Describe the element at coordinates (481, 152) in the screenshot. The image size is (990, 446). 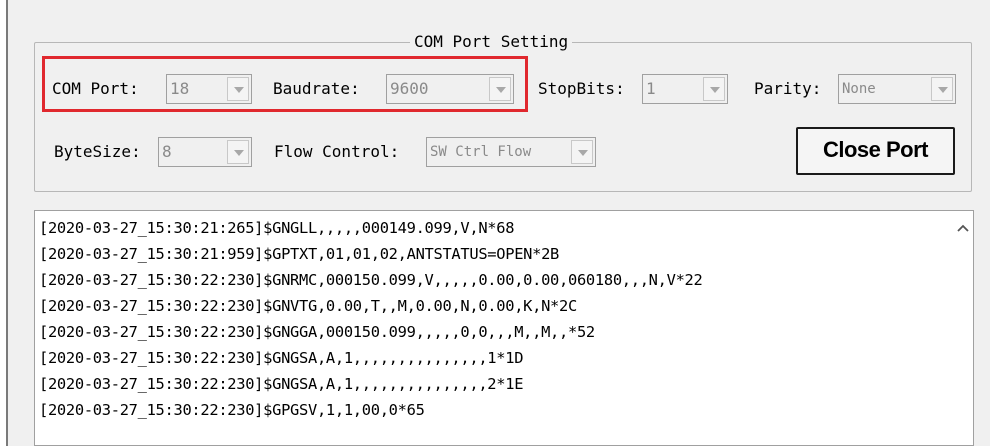
I see `flow-control-value: SW Ctrl Flow` at that location.